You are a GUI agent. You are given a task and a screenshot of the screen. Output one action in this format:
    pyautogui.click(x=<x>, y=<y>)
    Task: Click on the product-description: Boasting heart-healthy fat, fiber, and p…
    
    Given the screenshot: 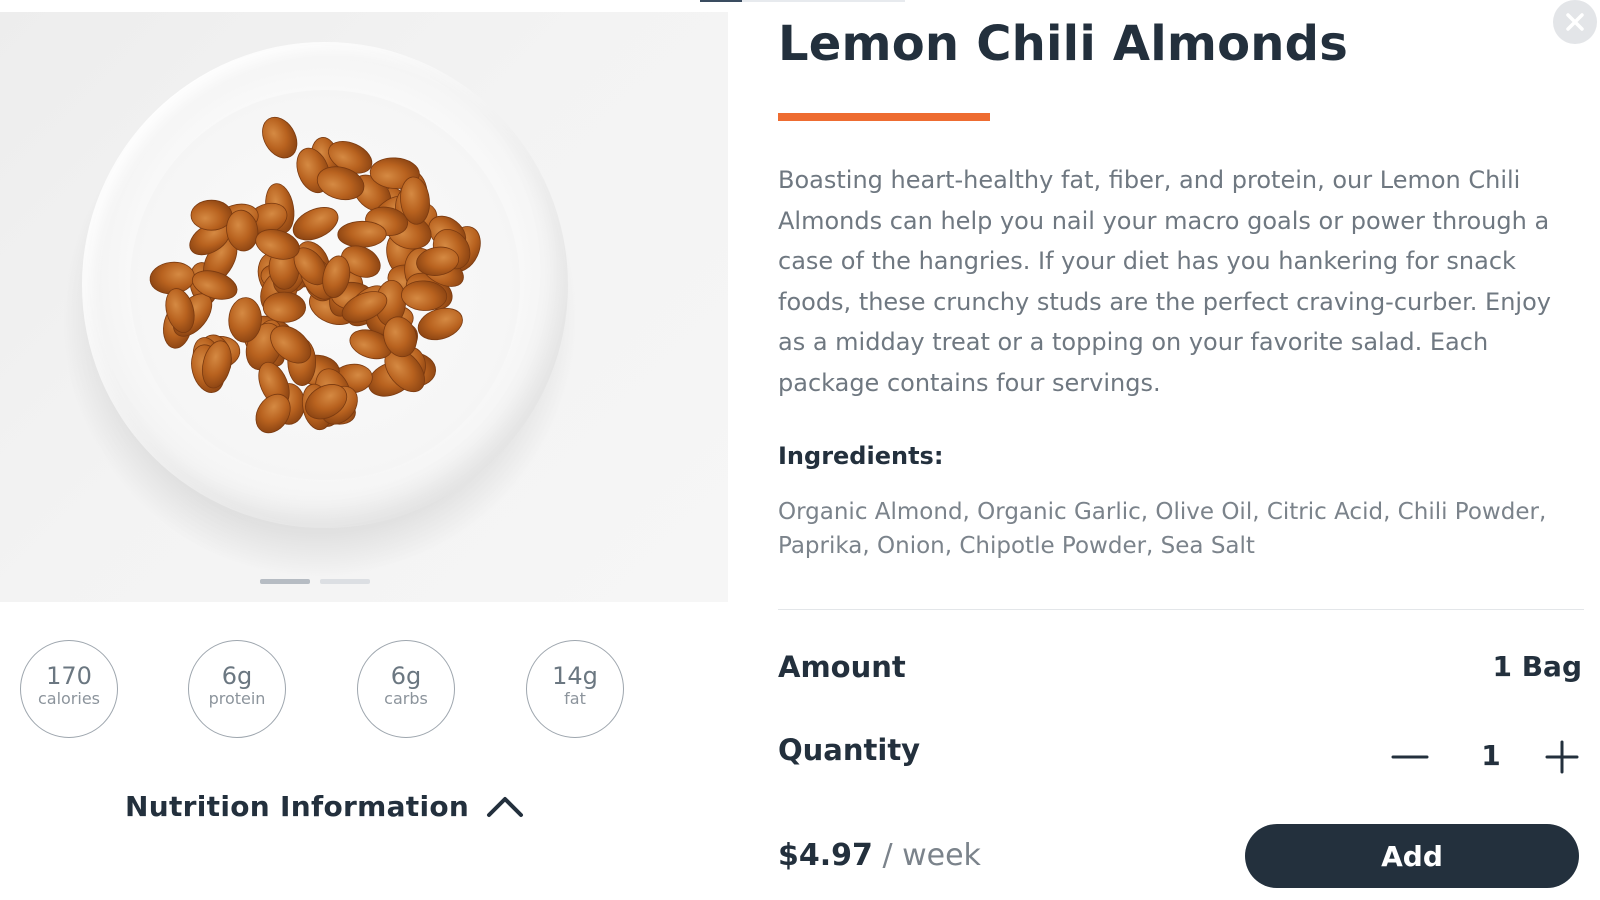 What is the action you would take?
    pyautogui.click(x=1164, y=281)
    